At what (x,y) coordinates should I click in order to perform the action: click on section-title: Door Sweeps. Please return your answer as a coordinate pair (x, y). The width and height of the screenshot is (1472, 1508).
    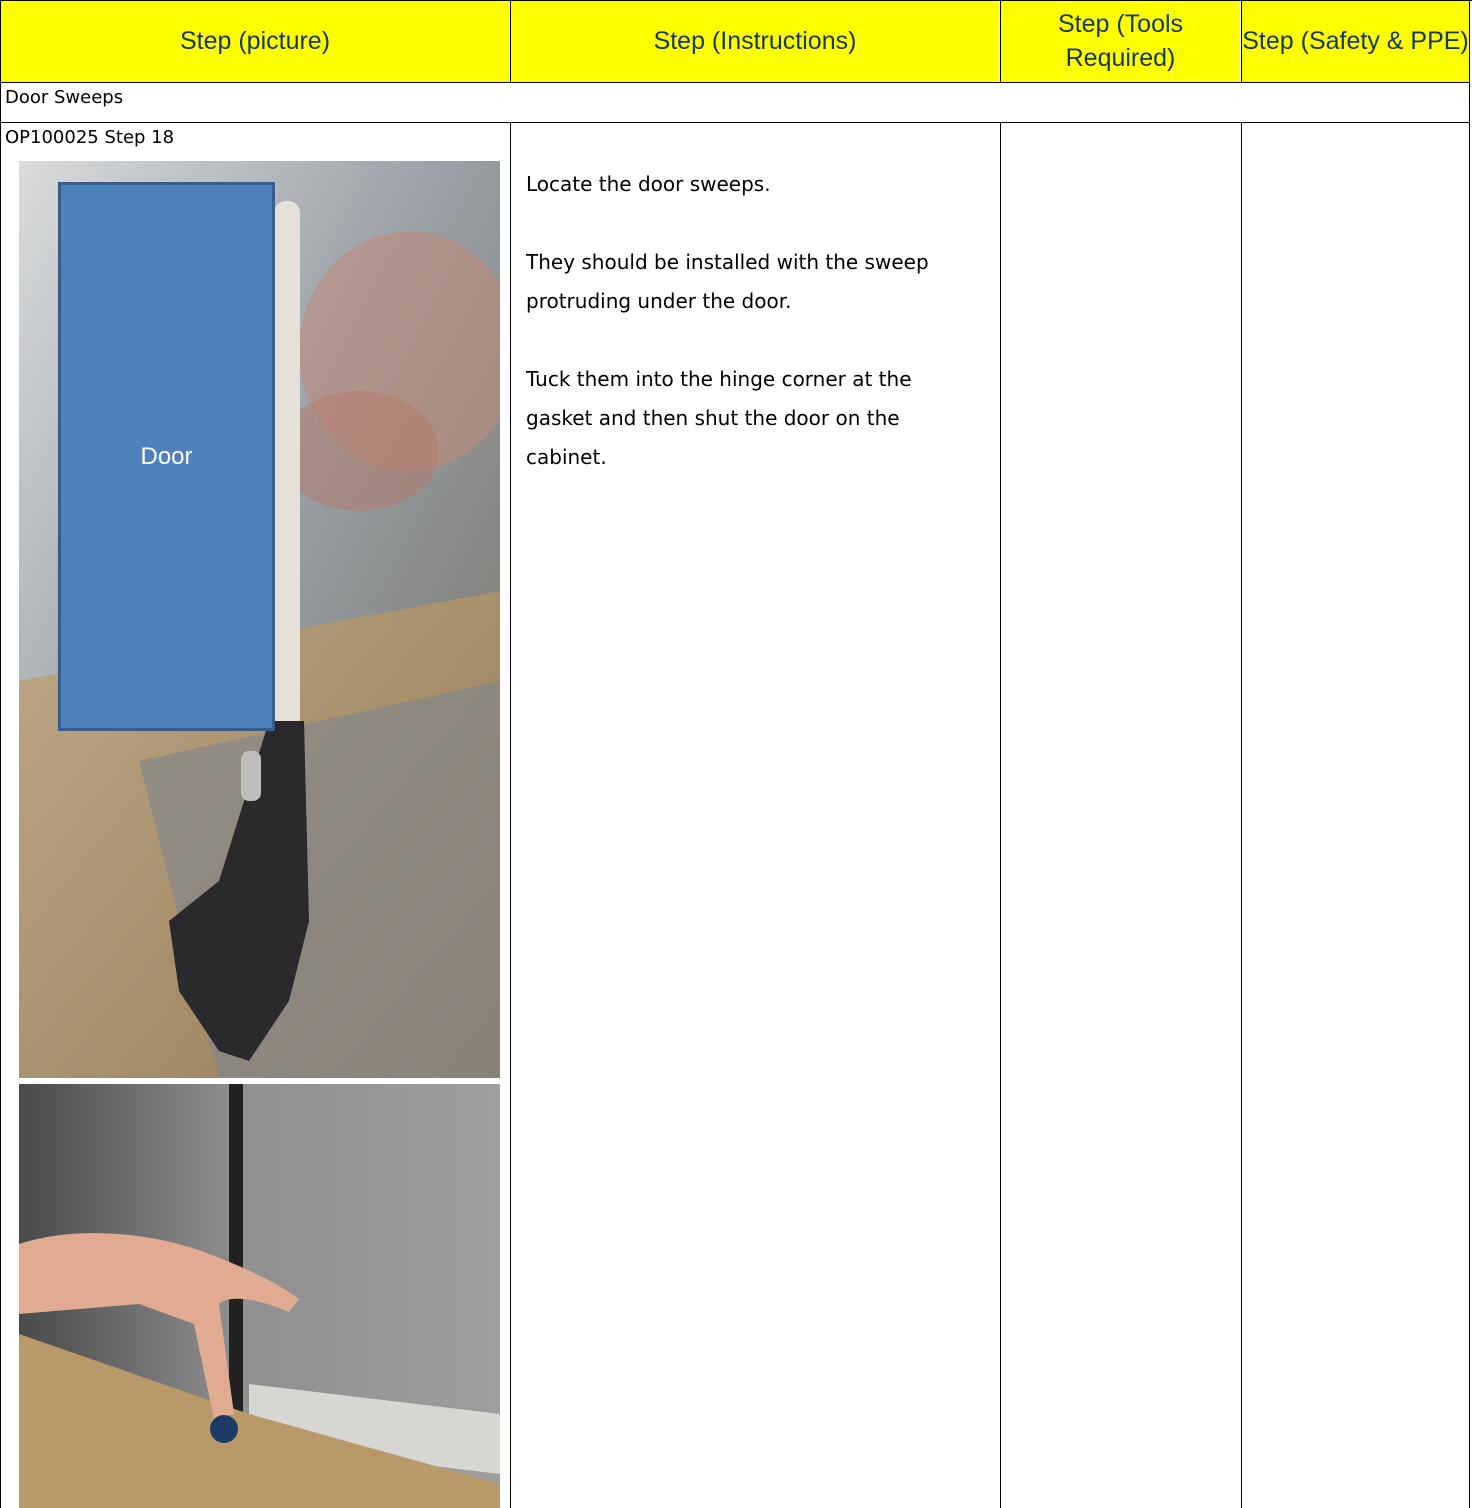
    Looking at the image, I should click on (64, 97).